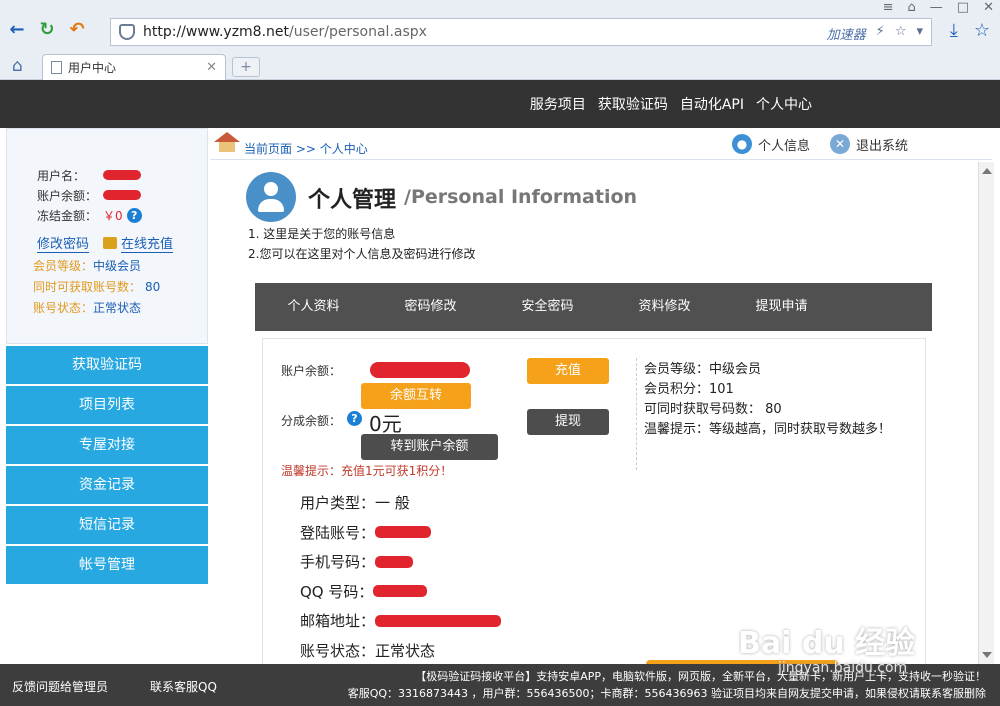  I want to click on download-icon: ⤓, so click(954, 30).